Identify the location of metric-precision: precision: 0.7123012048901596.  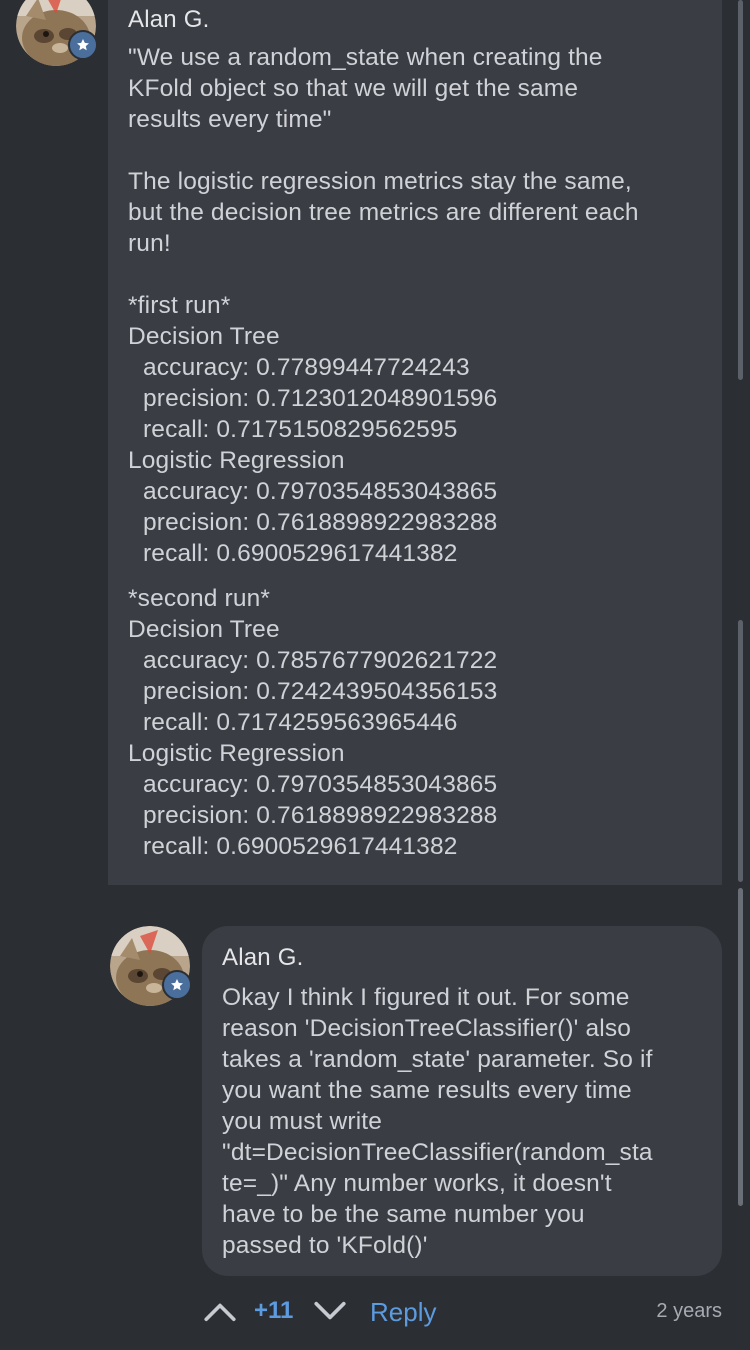
(320, 398).